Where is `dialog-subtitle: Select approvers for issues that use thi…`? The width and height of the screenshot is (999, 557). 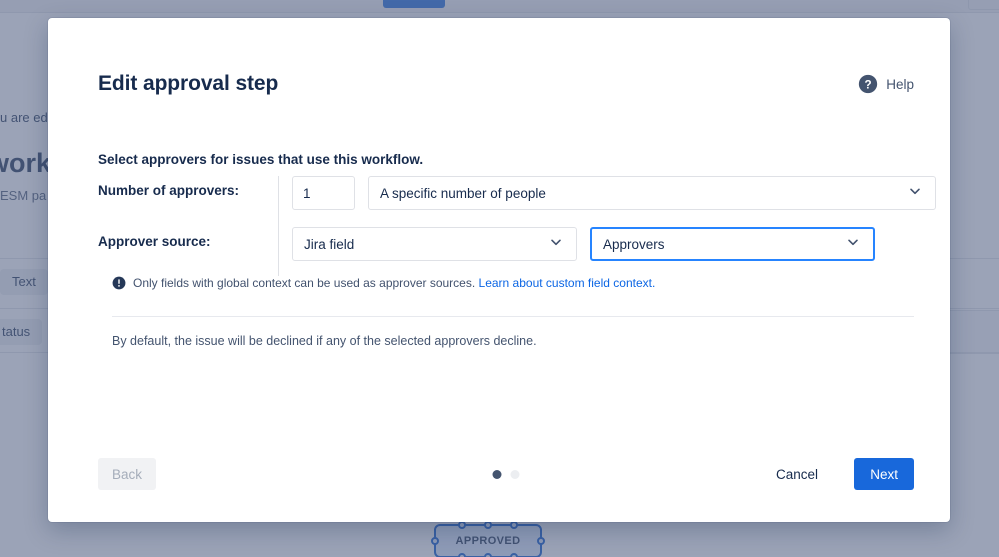
dialog-subtitle: Select approvers for issues that use thi… is located at coordinates (261, 159).